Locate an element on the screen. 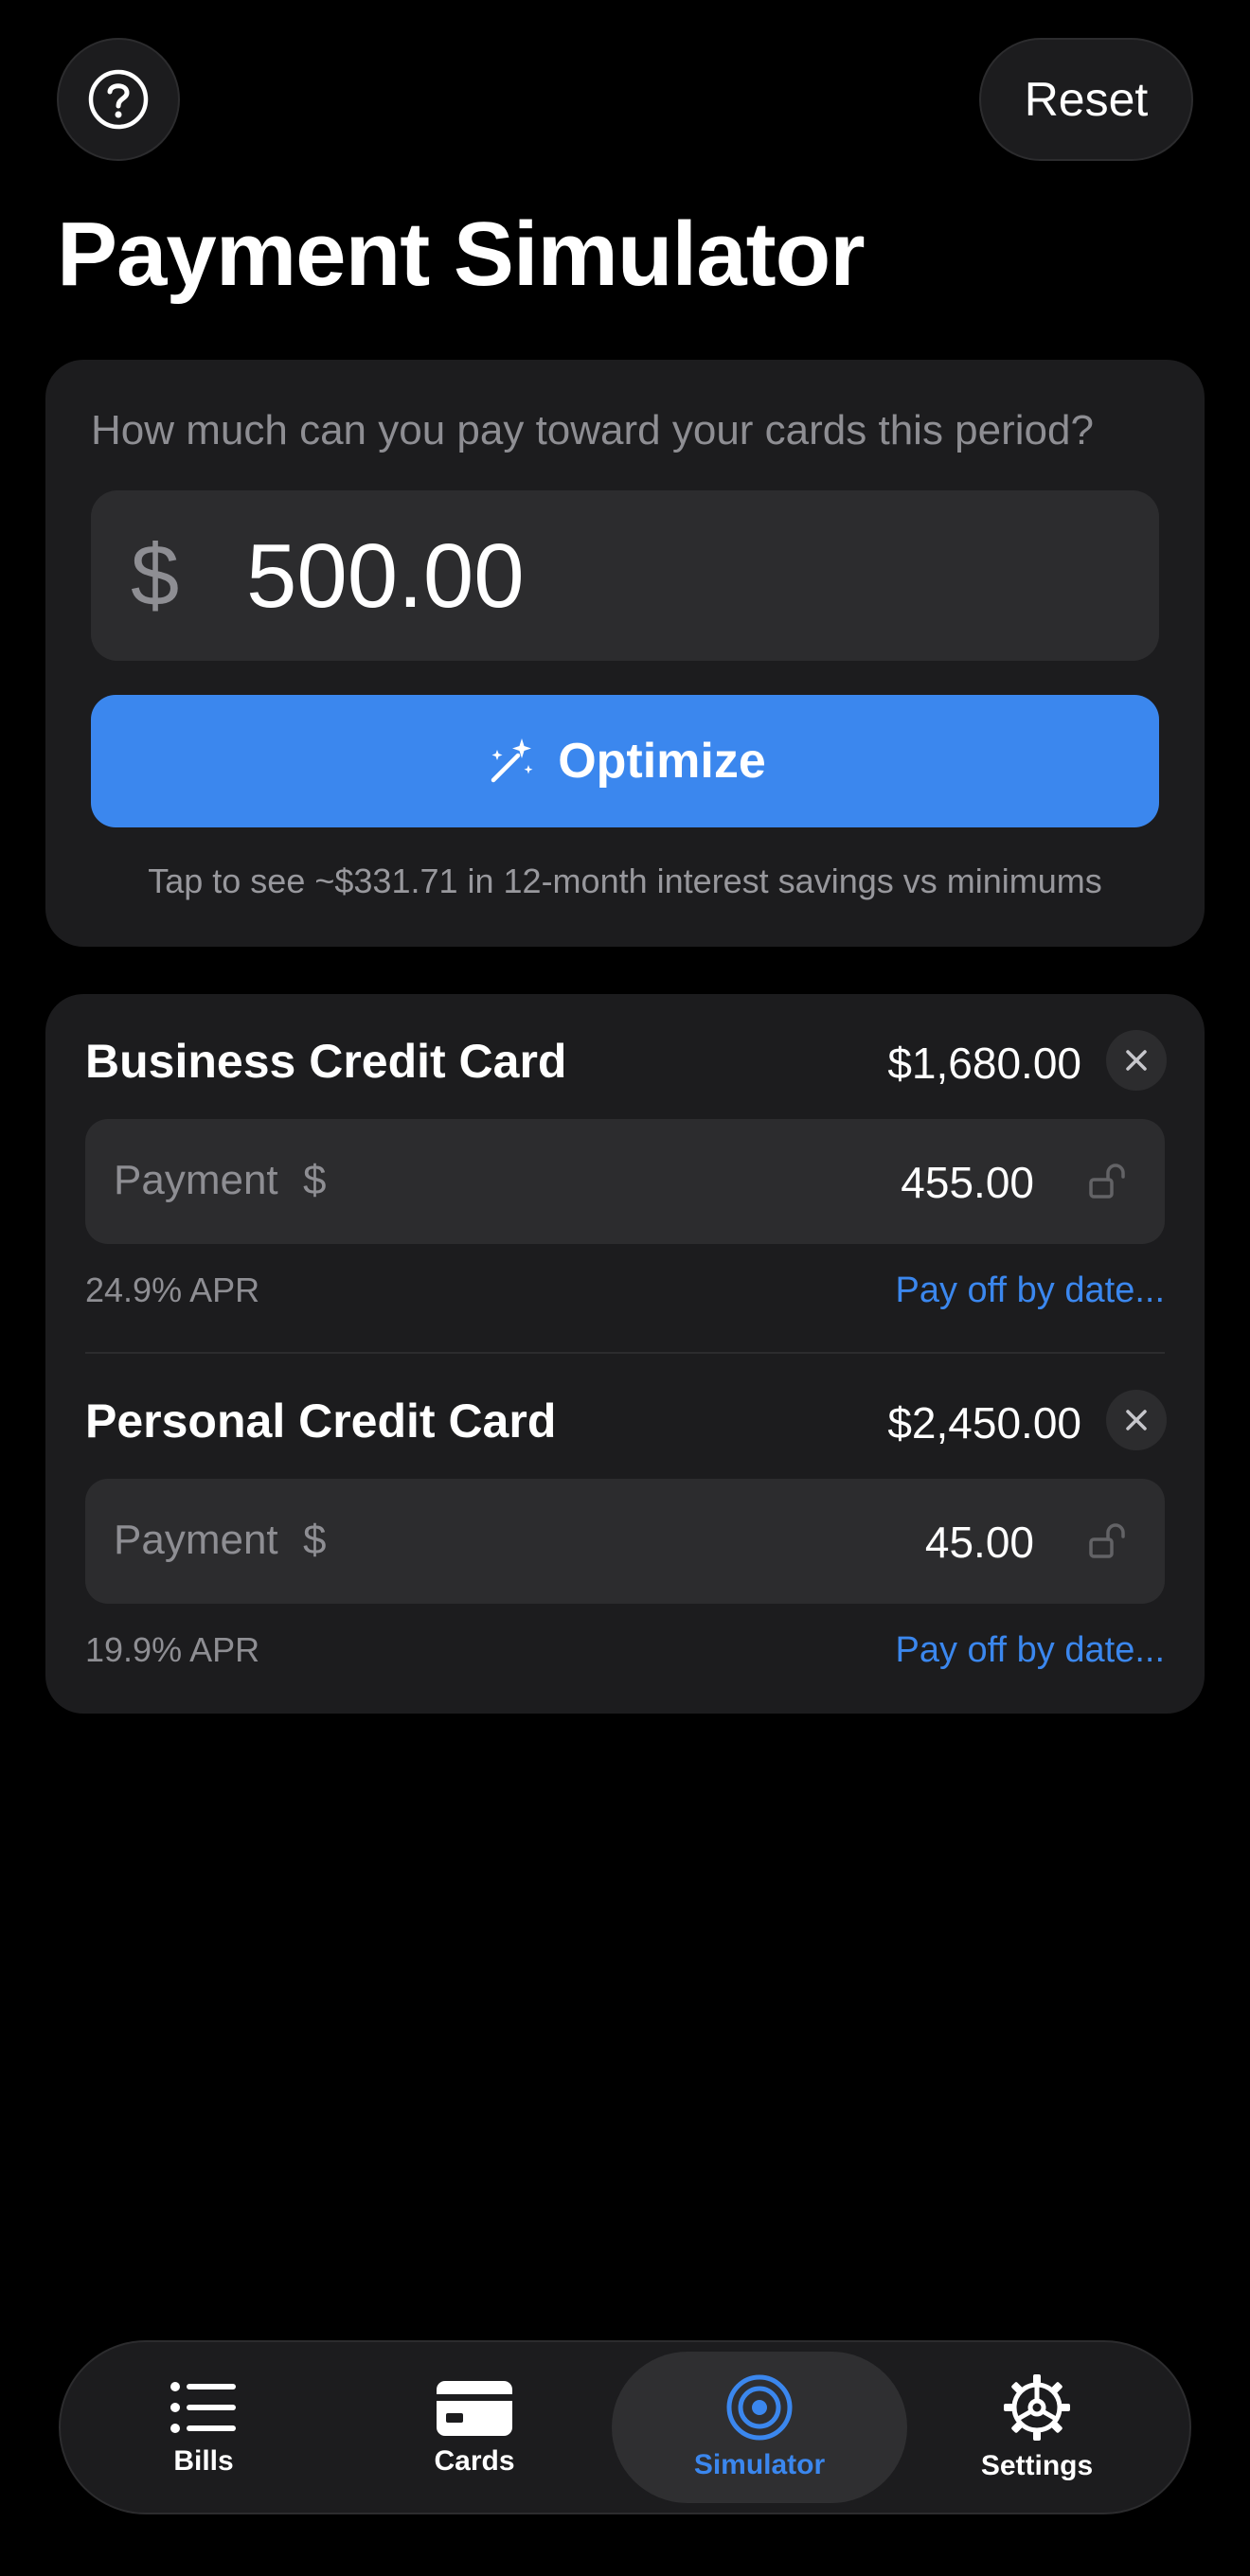 Image resolution: width=1250 pixels, height=2576 pixels. optimize-button: Optimize is located at coordinates (625, 761).